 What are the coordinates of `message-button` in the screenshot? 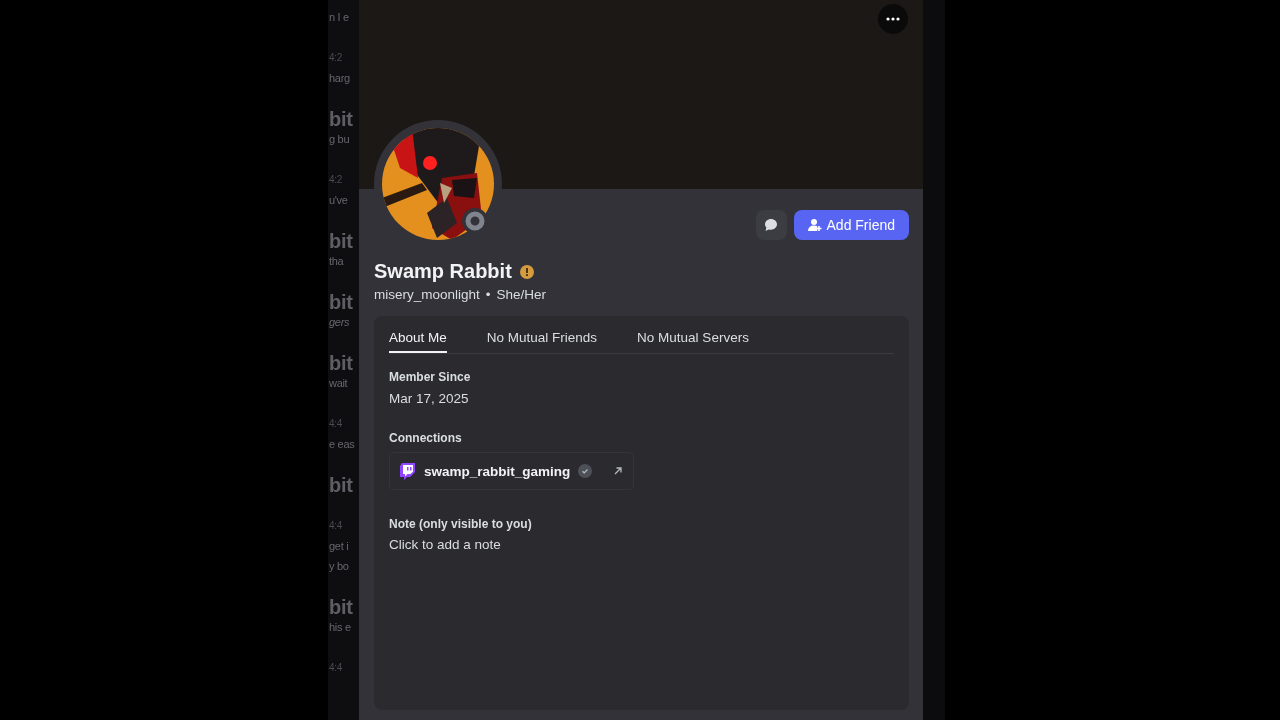 It's located at (771, 225).